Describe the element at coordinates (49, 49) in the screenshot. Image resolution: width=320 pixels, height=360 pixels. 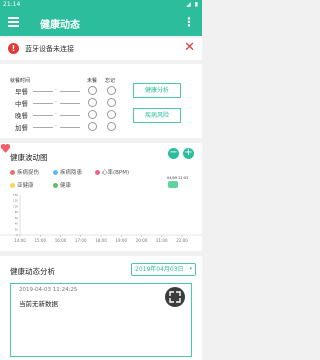
I see `alert-text: 蓝牙设备未连接` at that location.